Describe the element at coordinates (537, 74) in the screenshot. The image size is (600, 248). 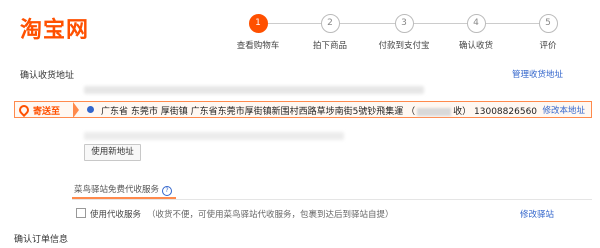
I see `manage-address-link: 管理收货地址` at that location.